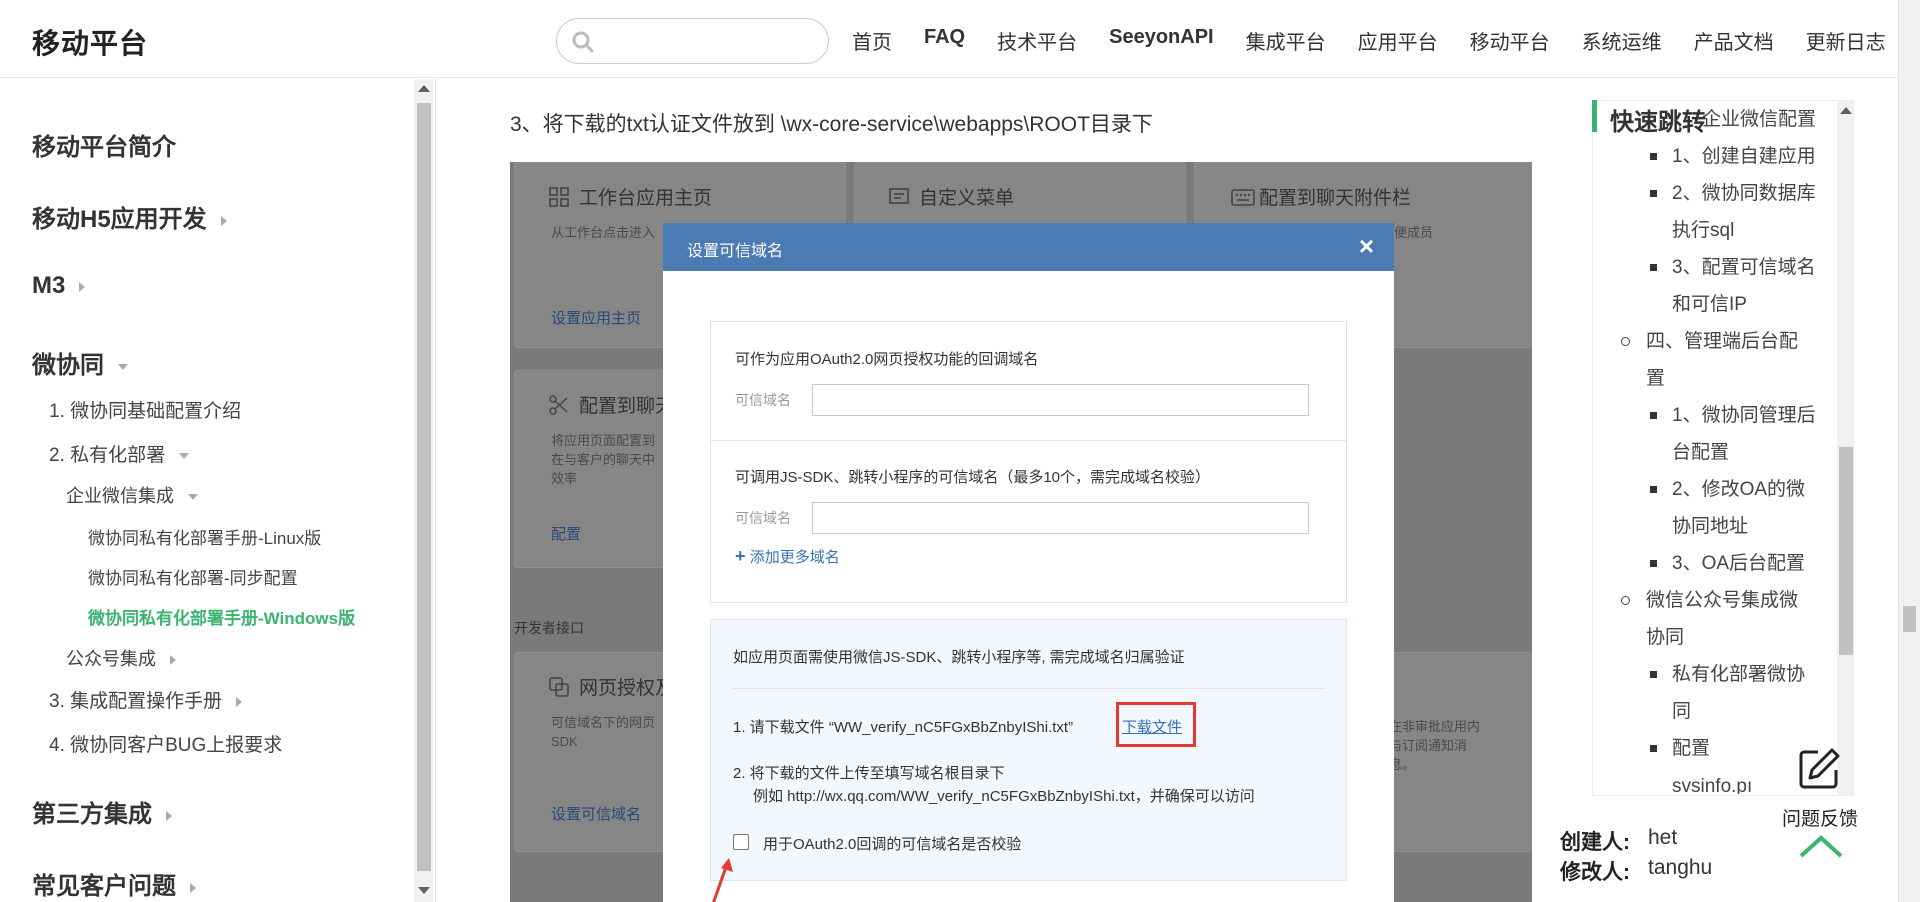  Describe the element at coordinates (1909, 451) in the screenshot. I see `page-scrollbar` at that location.